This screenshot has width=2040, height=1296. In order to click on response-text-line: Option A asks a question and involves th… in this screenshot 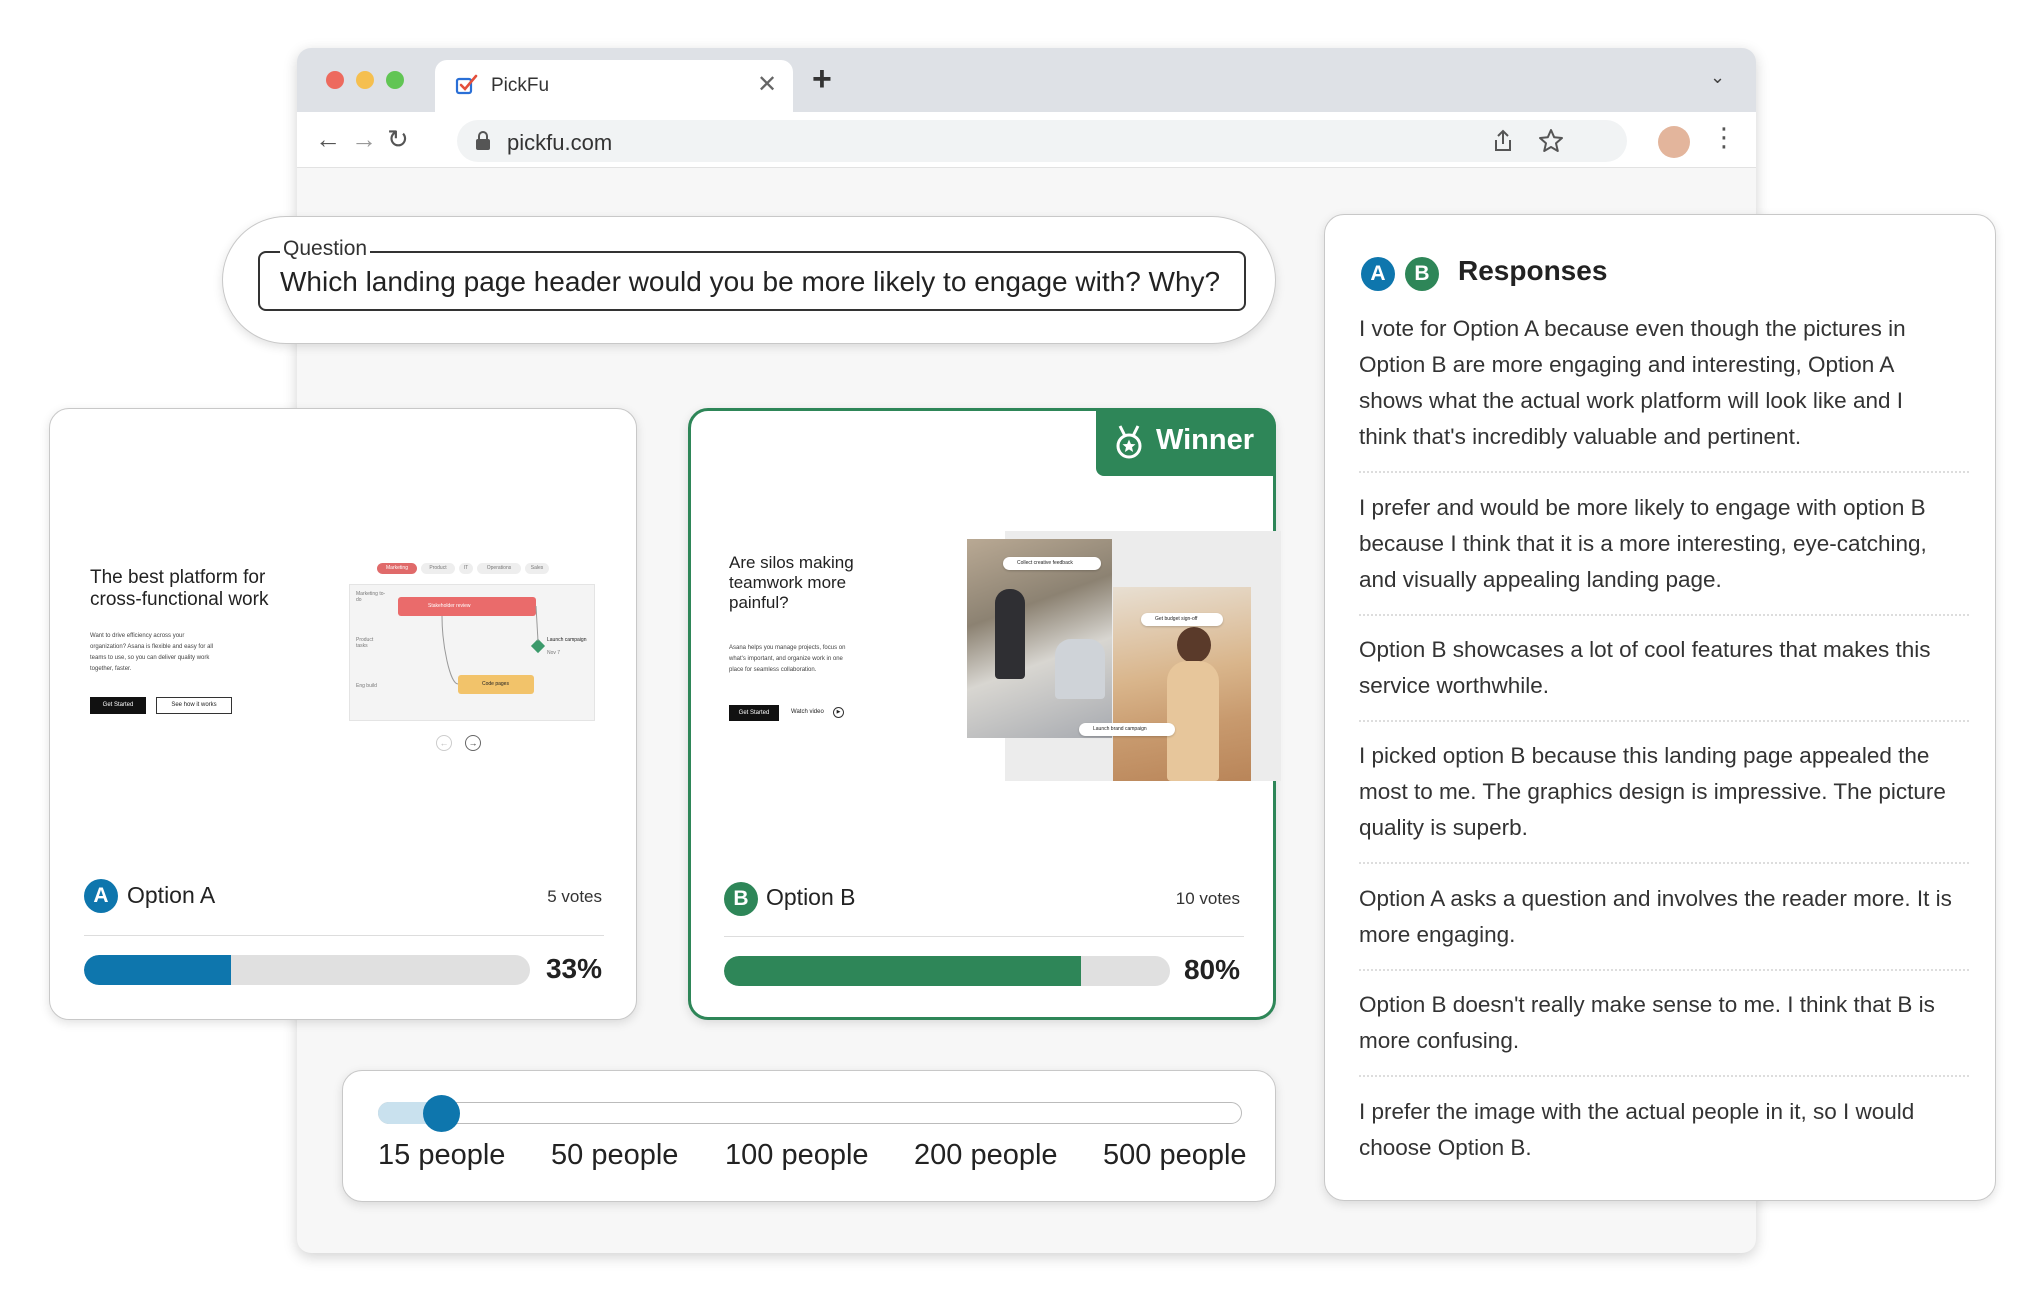, I will do `click(1655, 898)`.